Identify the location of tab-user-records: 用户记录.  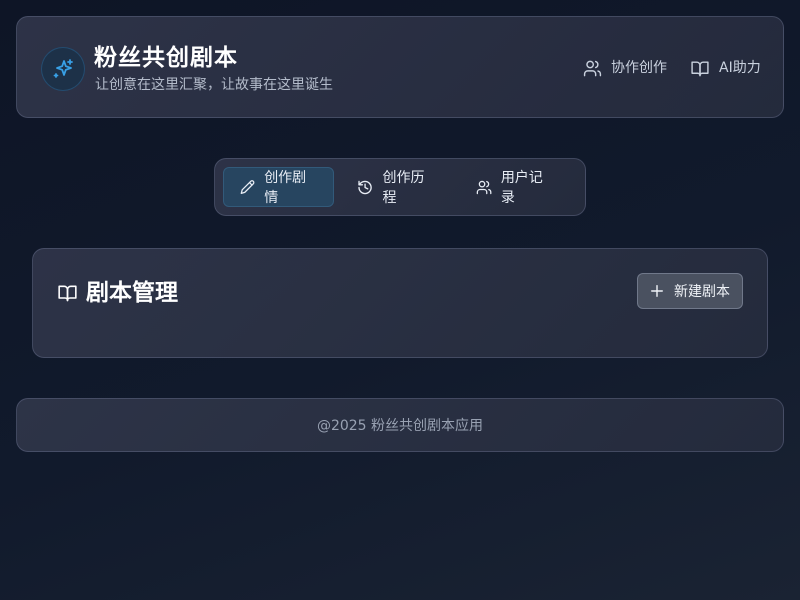
(515, 187).